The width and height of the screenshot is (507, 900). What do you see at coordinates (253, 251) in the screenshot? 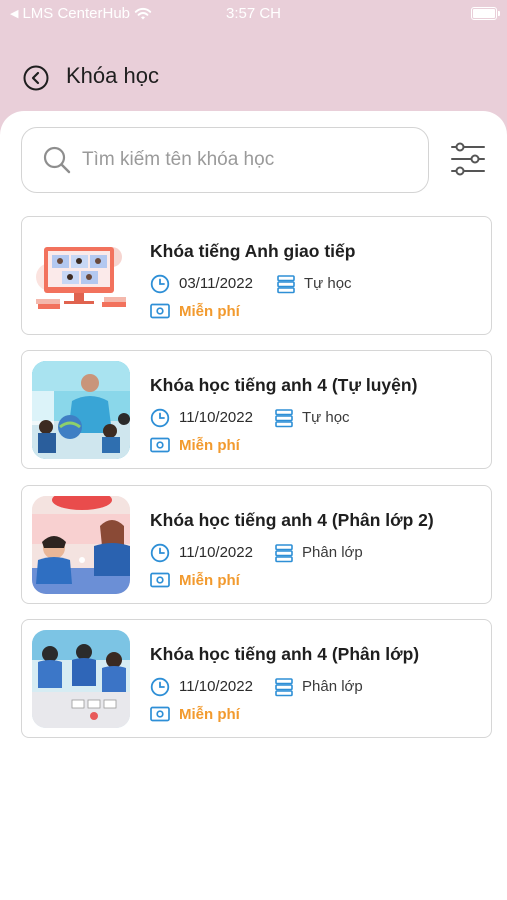
I see `course-title: Khóa tiếng Anh giao tiếp` at bounding box center [253, 251].